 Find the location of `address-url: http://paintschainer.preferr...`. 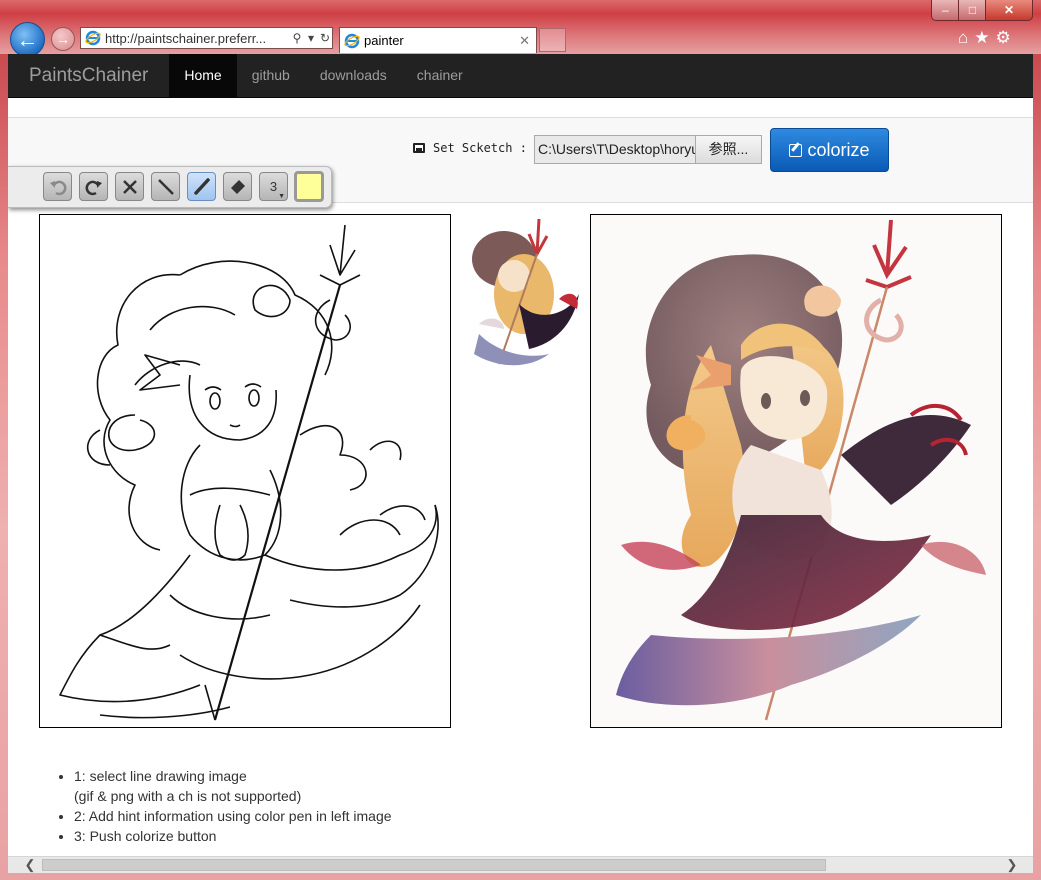

address-url: http://paintschainer.preferr... is located at coordinates (197, 38).